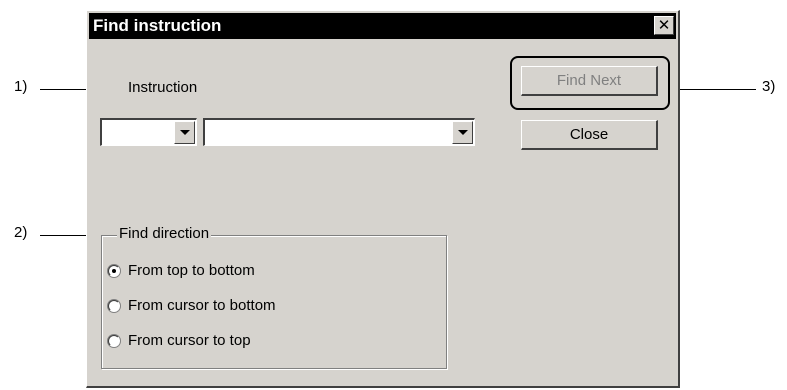 Image resolution: width=787 pixels, height=390 pixels. I want to click on callout-3-line, so click(718, 89).